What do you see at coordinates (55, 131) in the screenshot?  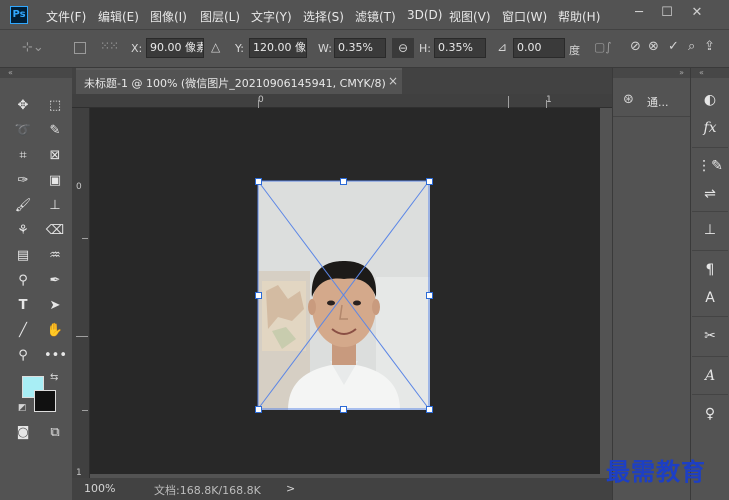 I see `quick-selection-tool-icon: ✎` at bounding box center [55, 131].